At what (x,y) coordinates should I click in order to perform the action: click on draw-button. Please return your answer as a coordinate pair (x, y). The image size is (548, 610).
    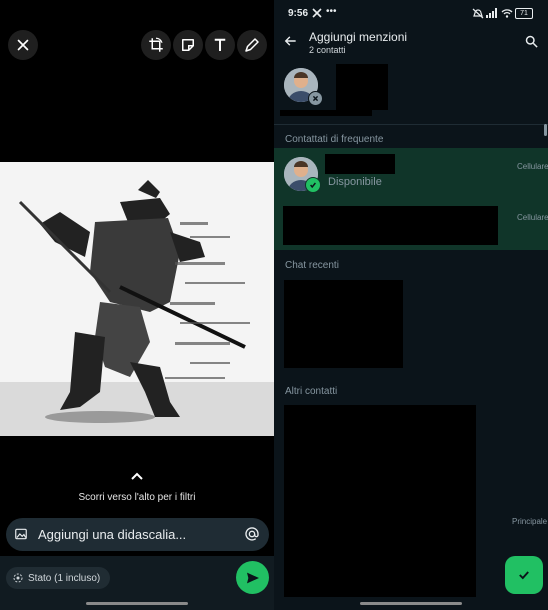
    Looking at the image, I should click on (252, 45).